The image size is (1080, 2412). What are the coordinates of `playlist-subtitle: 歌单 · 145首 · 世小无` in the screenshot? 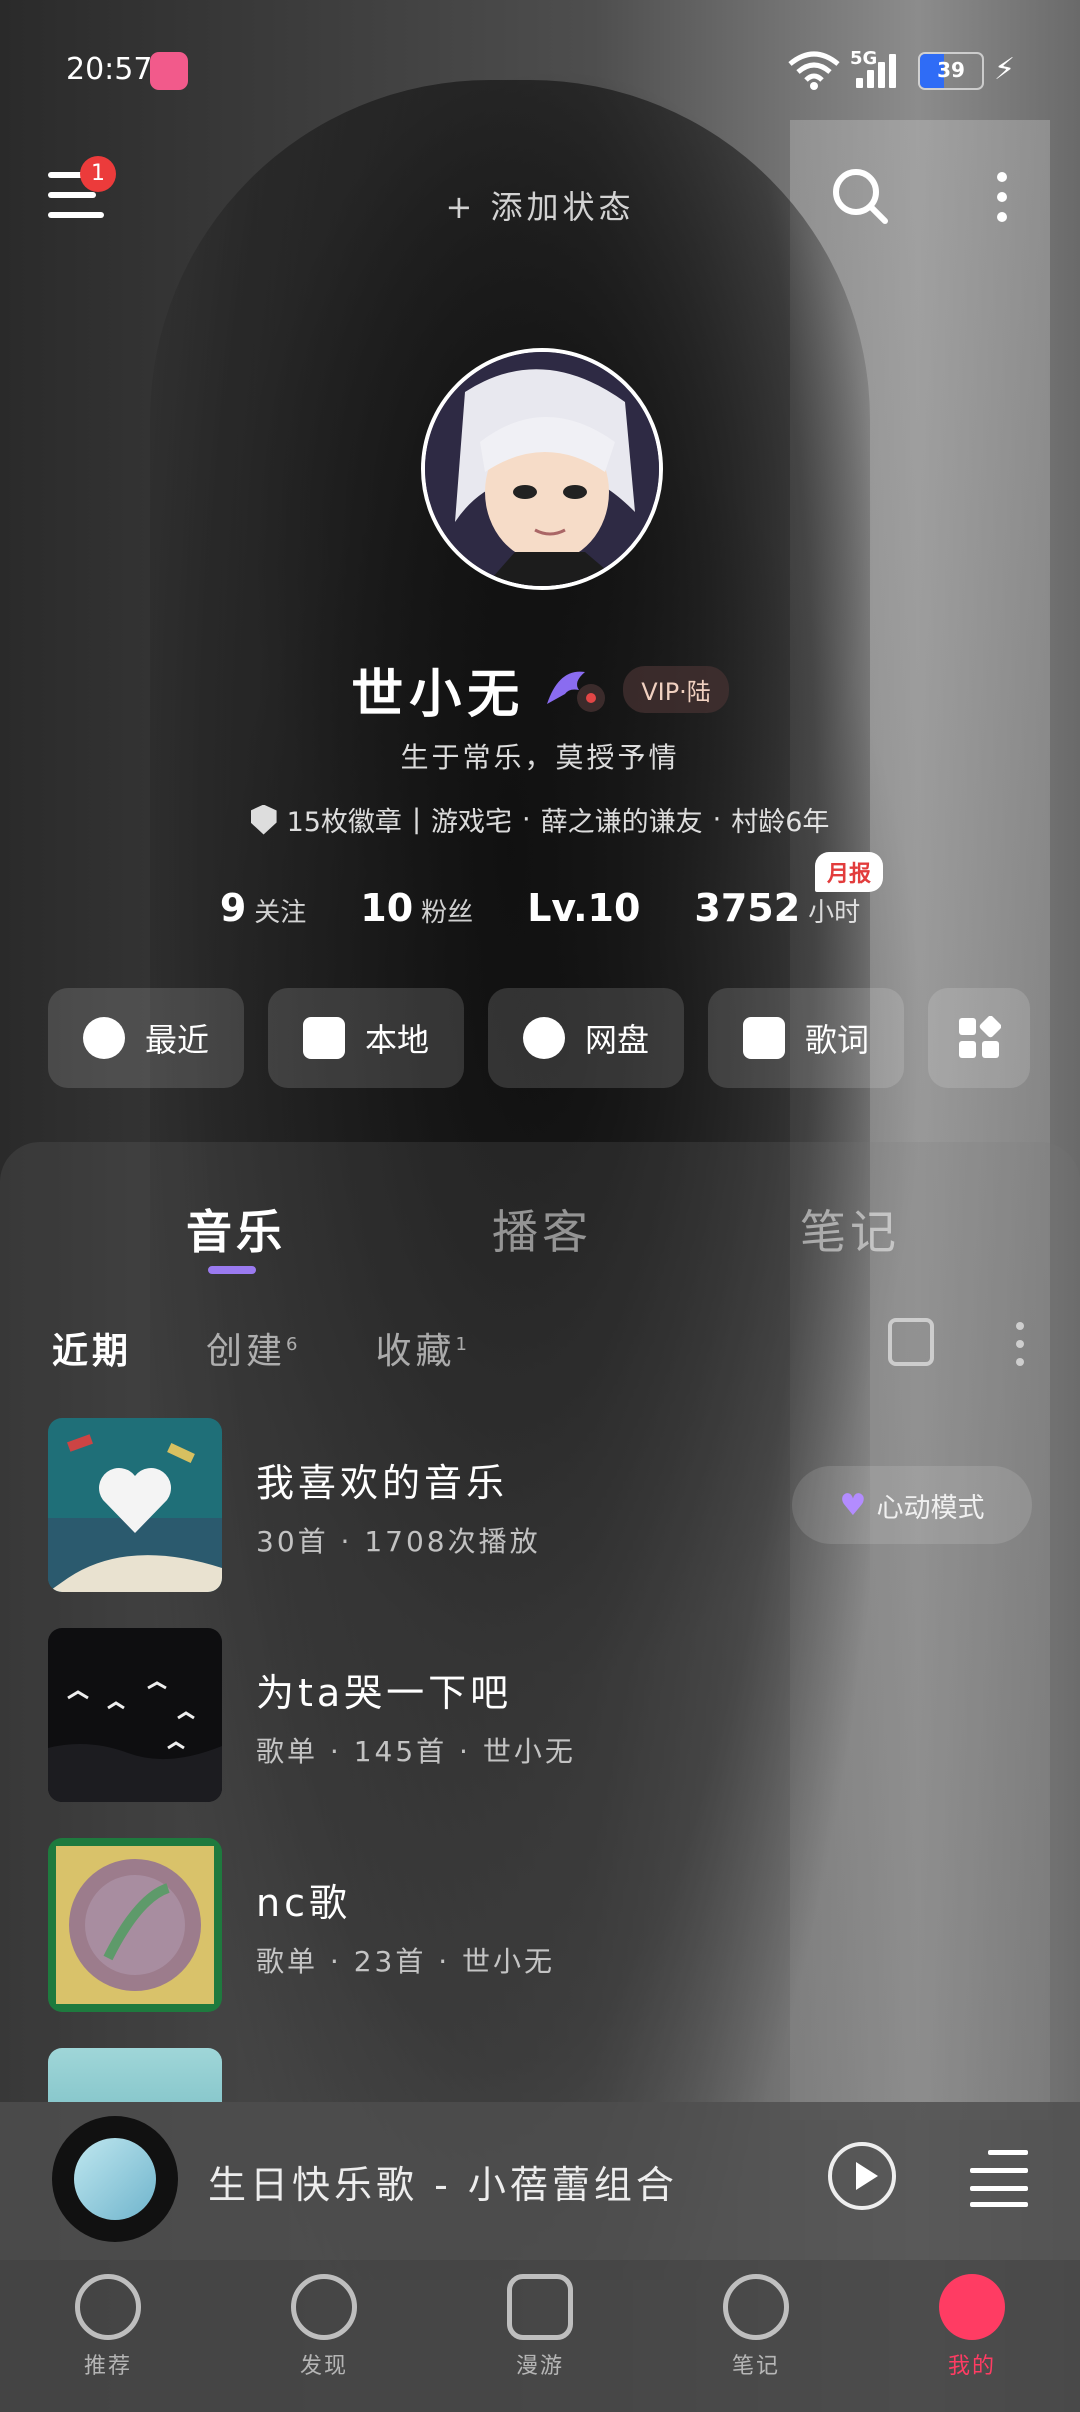 It's located at (416, 1751).